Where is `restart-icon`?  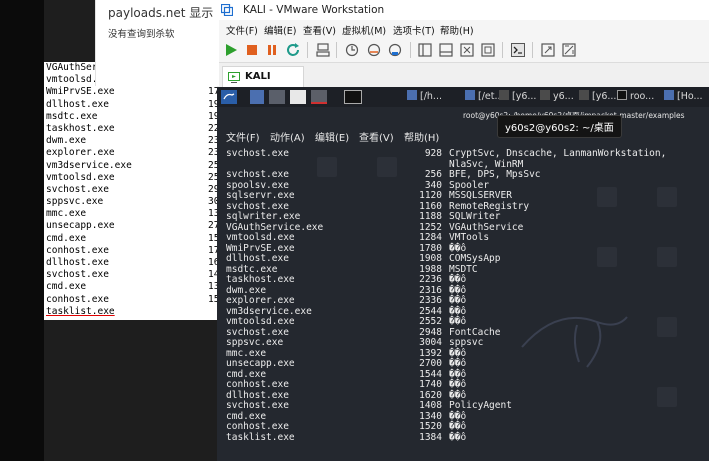 restart-icon is located at coordinates (293, 50).